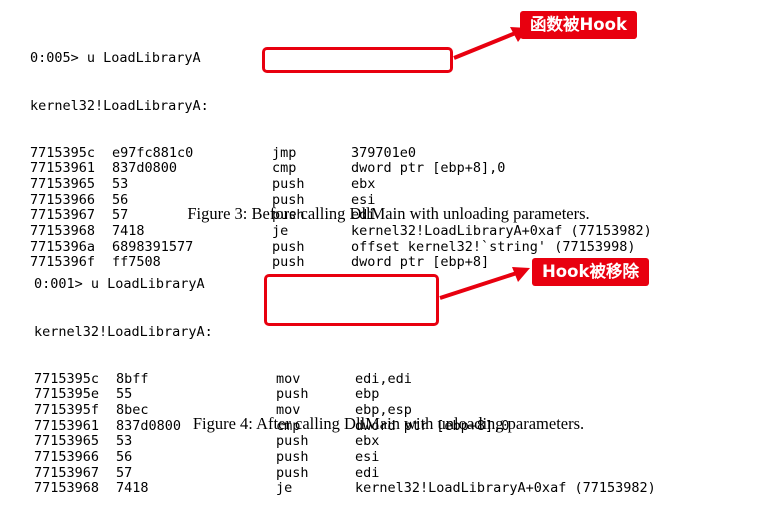  I want to click on code-addr: 77153961, so click(63, 168).